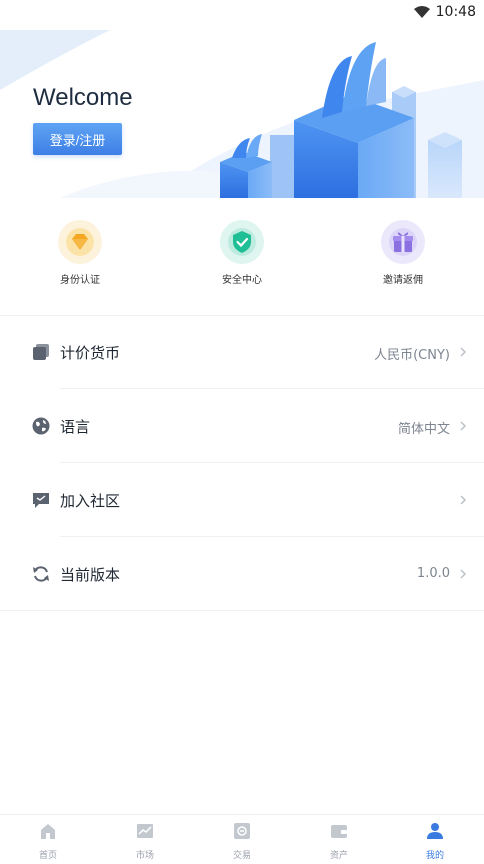  Describe the element at coordinates (242, 500) in the screenshot. I see `settings-row-community: 加入社区` at that location.